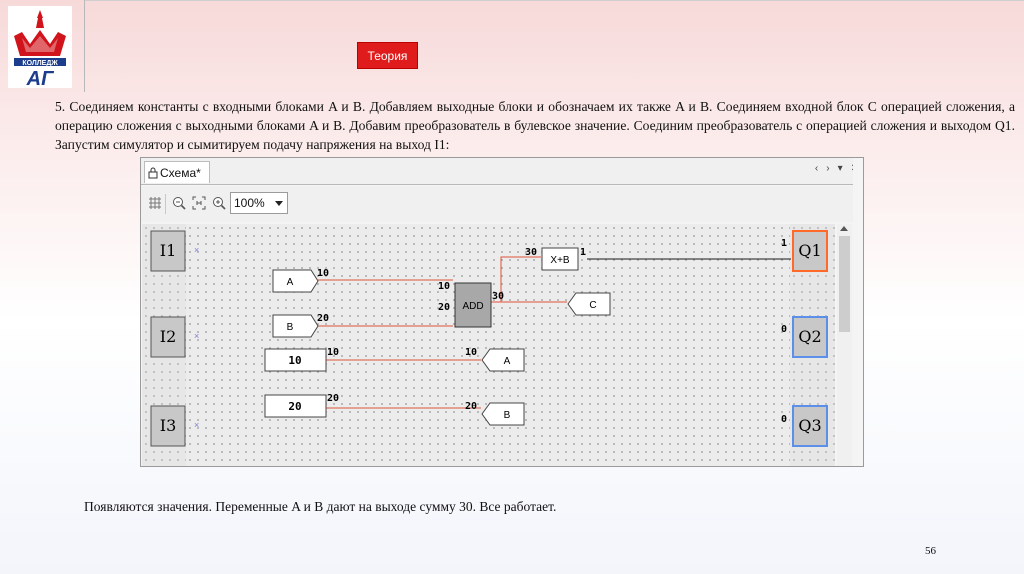 The image size is (1024, 574). Describe the element at coordinates (809, 250) in the screenshot. I see `output-label: Q1` at that location.